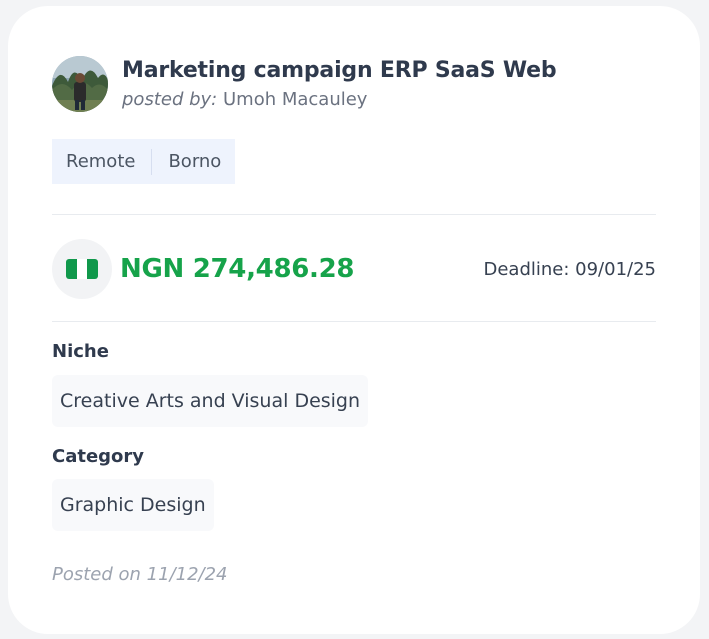 This screenshot has height=639, width=709. Describe the element at coordinates (354, 214) in the screenshot. I see `divider-top` at that location.